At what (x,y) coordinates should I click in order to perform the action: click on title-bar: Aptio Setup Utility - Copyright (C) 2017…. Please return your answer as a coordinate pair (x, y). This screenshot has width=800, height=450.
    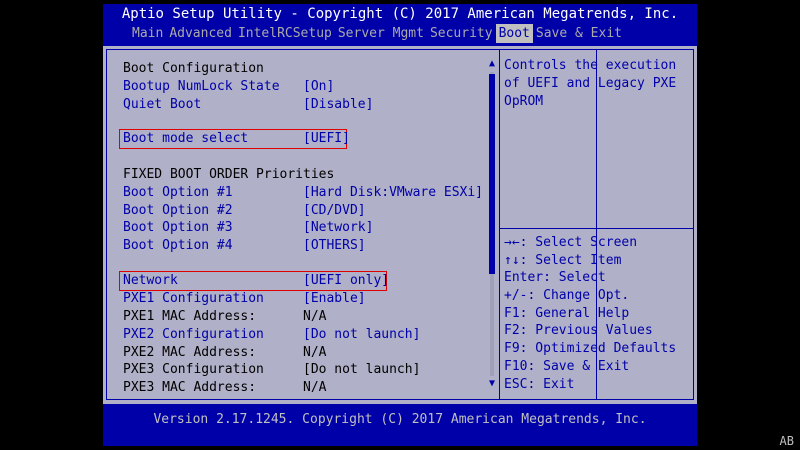
    Looking at the image, I should click on (400, 14).